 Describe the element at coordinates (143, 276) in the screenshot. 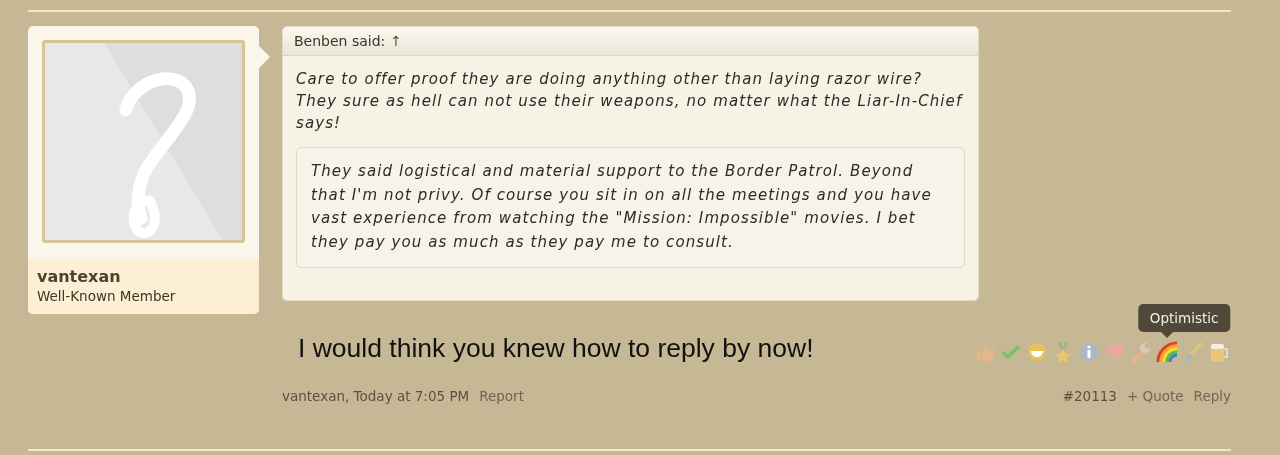

I see `username: vantexan` at that location.